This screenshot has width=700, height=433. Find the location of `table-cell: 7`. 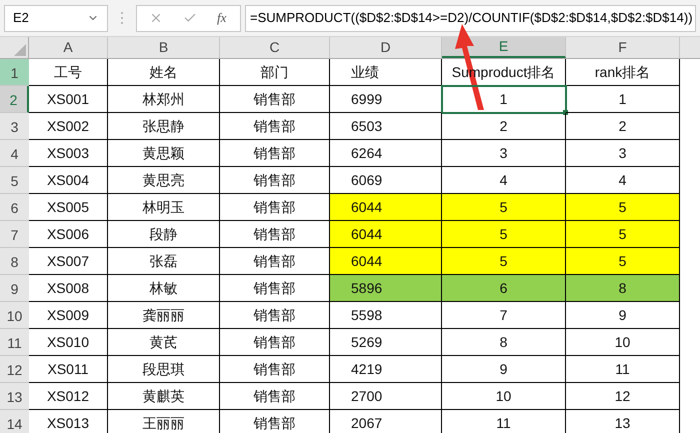

table-cell: 7 is located at coordinates (504, 315).